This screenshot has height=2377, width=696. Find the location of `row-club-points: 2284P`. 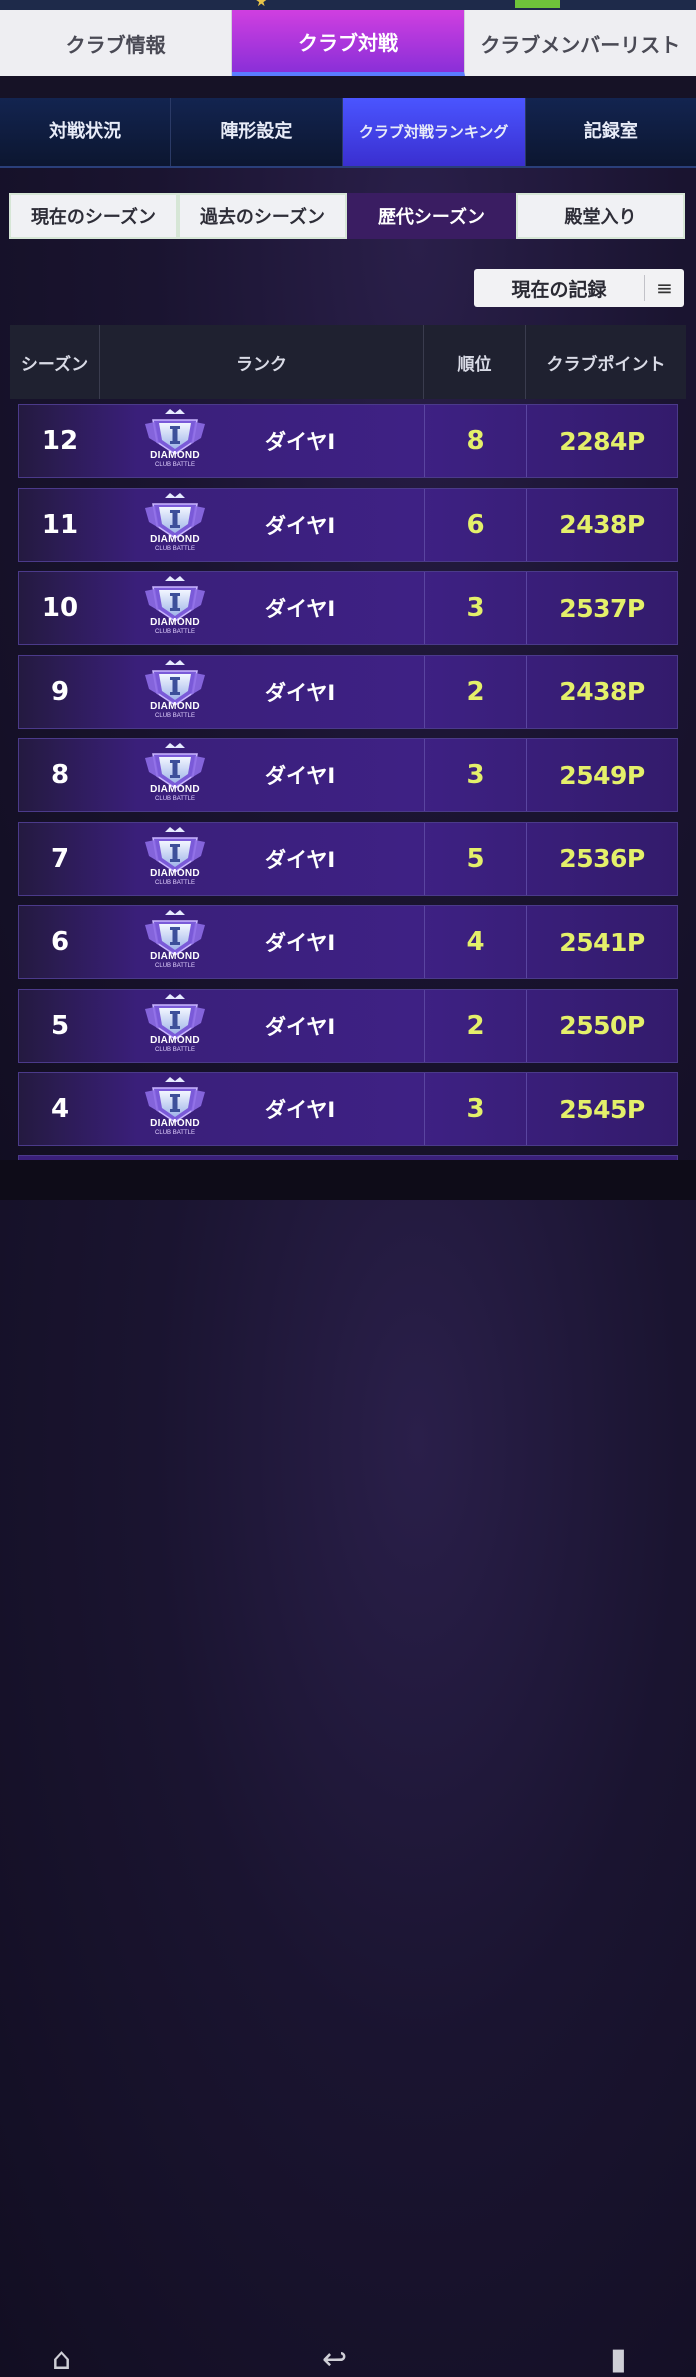

row-club-points: 2284P is located at coordinates (602, 441).